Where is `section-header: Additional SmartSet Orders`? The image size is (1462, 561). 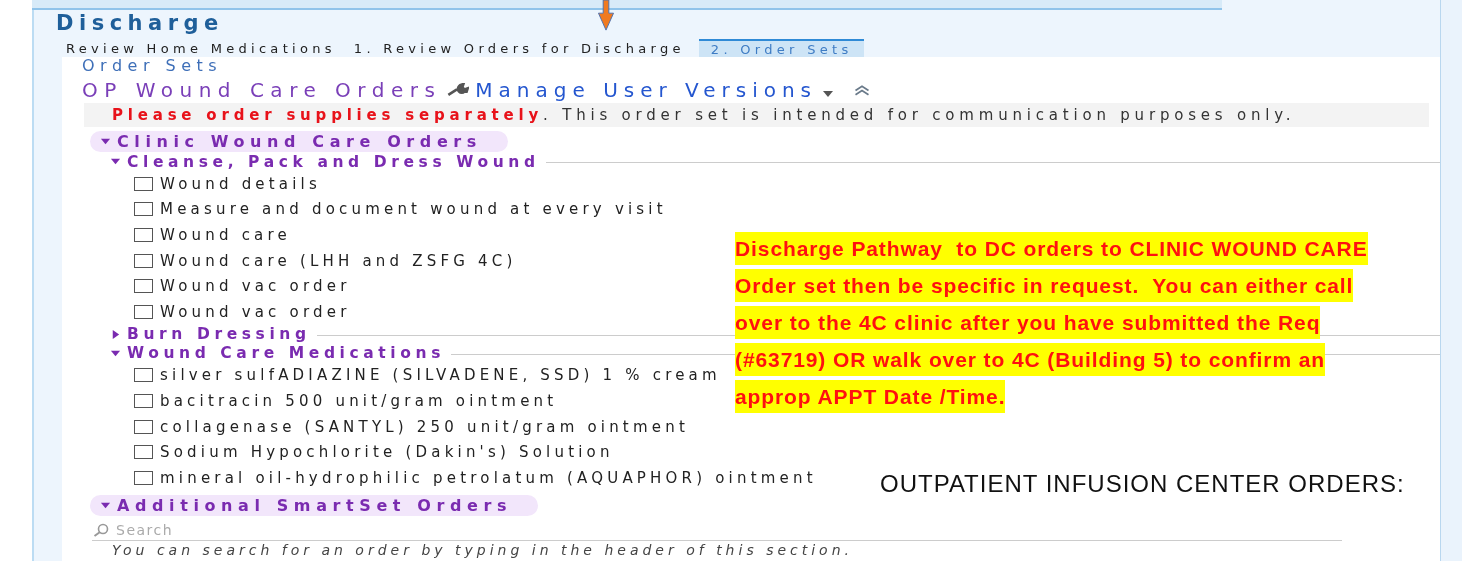
section-header: Additional SmartSet Orders is located at coordinates (314, 505).